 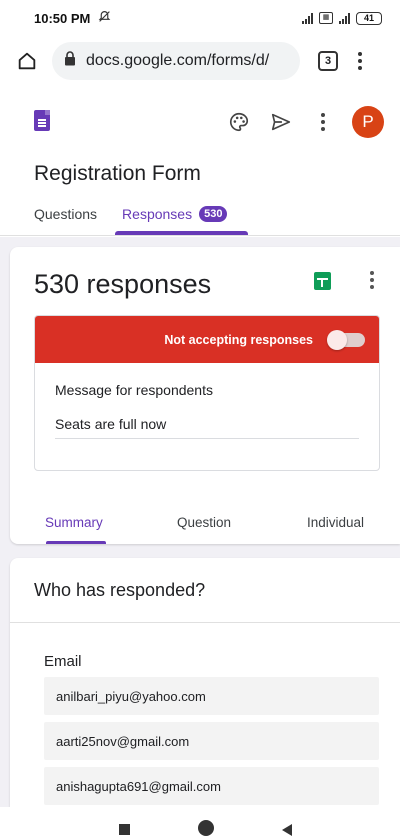 What do you see at coordinates (204, 522) in the screenshot?
I see `tab-question: Question` at bounding box center [204, 522].